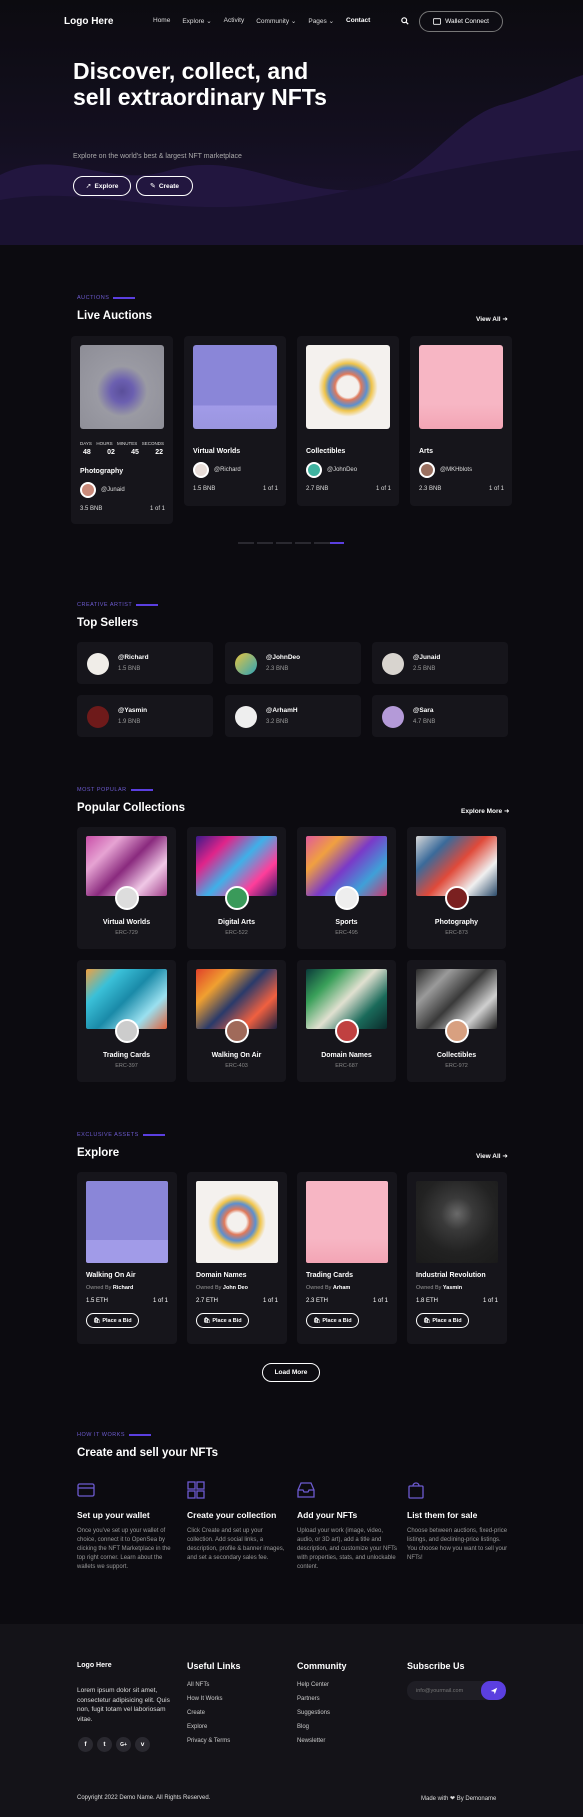  I want to click on vimeo-icon: v, so click(142, 1744).